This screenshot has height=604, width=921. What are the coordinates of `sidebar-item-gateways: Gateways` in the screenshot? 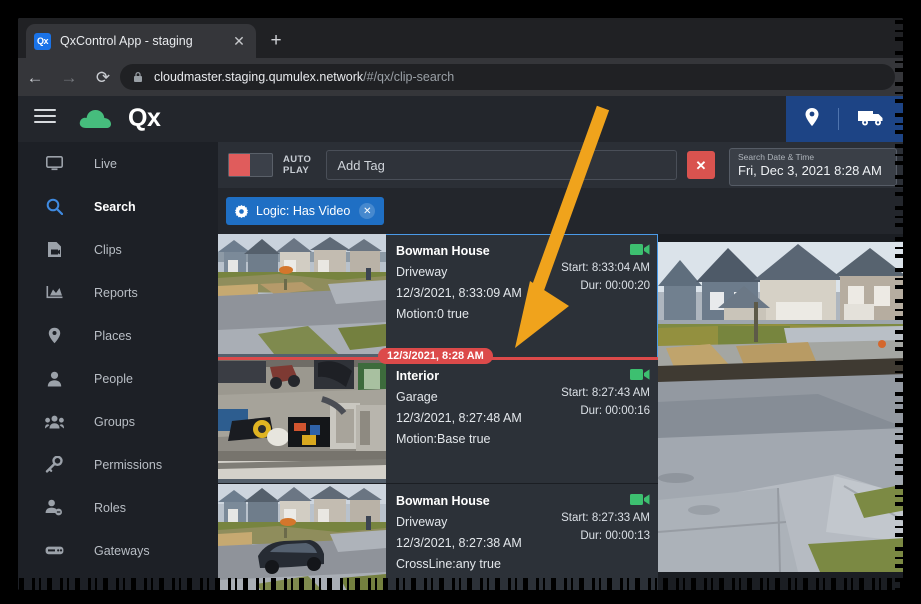 It's located at (118, 550).